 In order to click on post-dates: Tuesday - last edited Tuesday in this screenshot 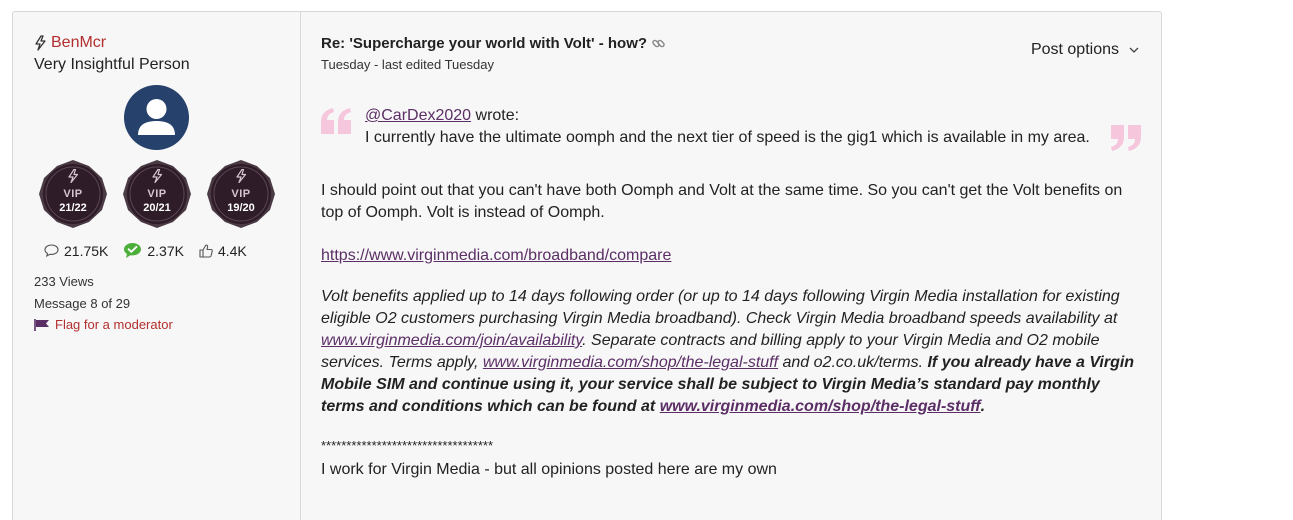, I will do `click(407, 64)`.